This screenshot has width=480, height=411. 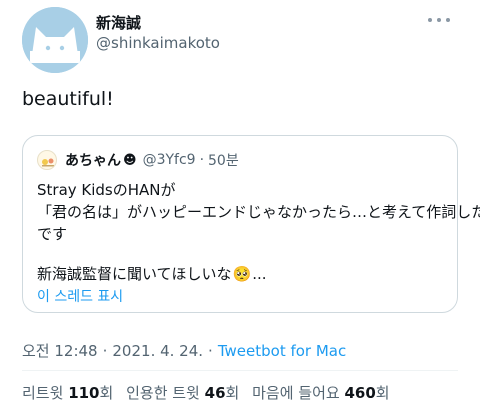 I want to click on pleading-face-emoji: 🥺, so click(x=242, y=274).